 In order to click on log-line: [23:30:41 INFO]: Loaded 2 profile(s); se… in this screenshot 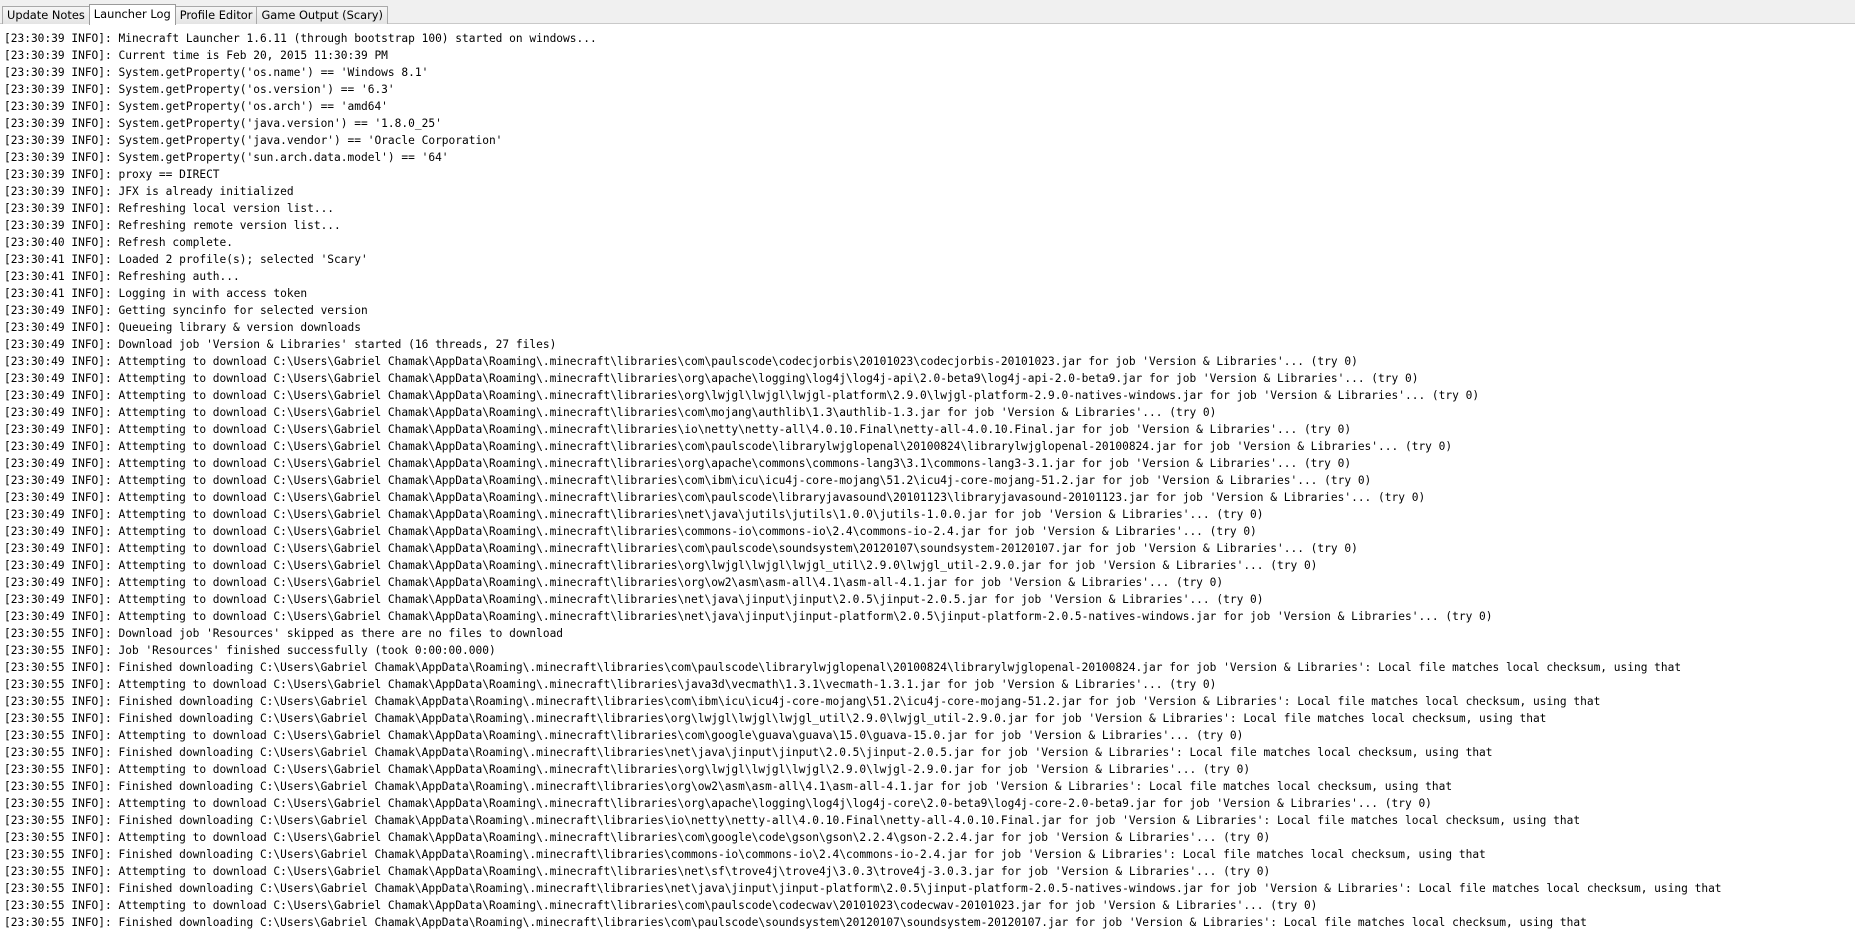, I will do `click(186, 259)`.